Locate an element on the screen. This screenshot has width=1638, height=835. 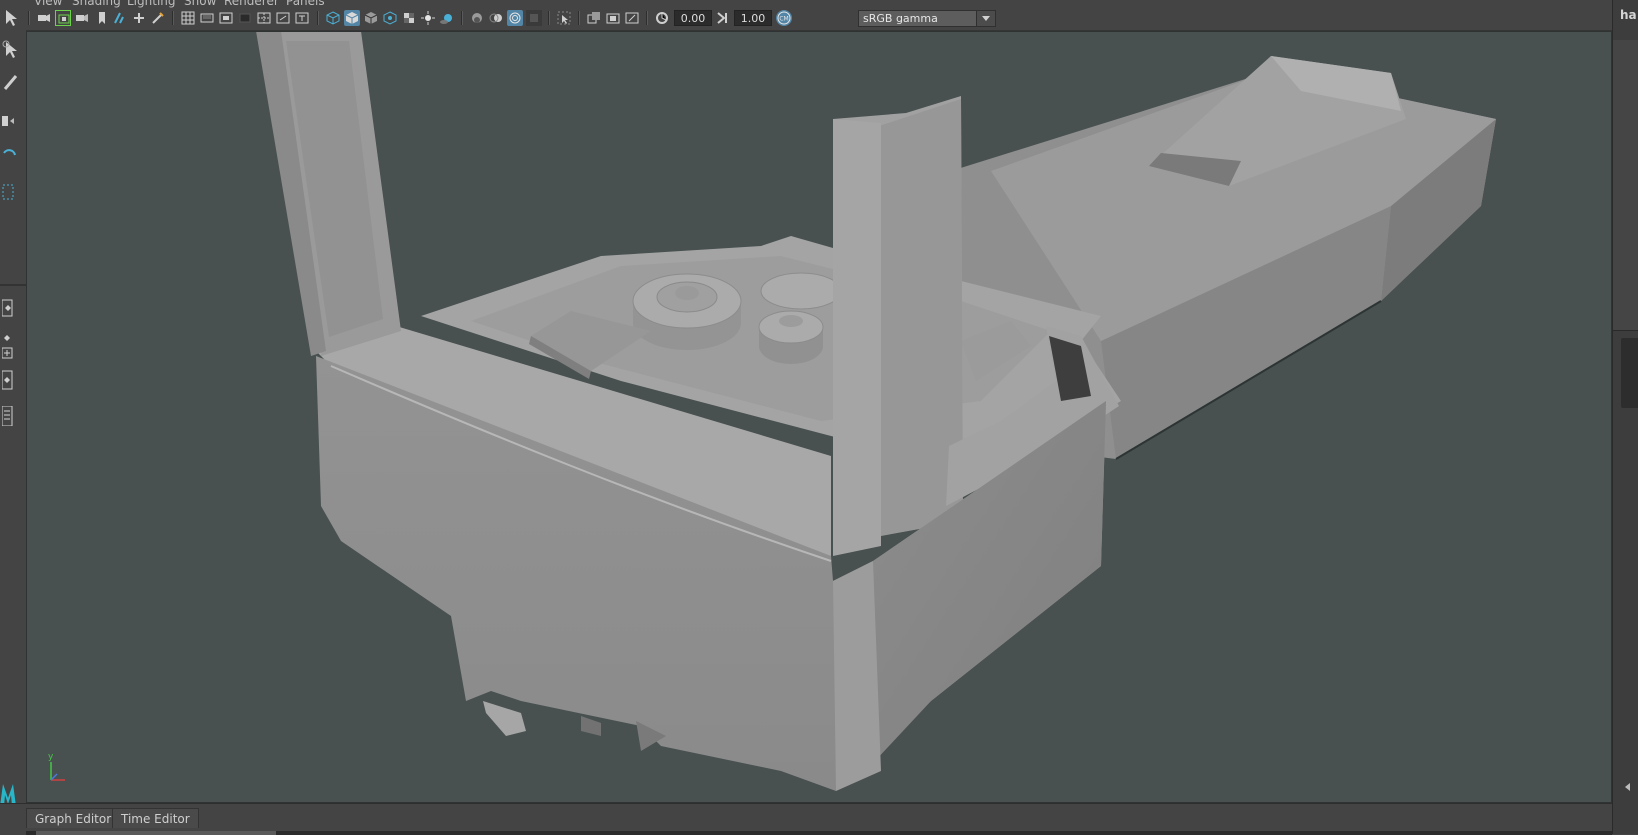
anti-aliasing-icon is located at coordinates (515, 18).